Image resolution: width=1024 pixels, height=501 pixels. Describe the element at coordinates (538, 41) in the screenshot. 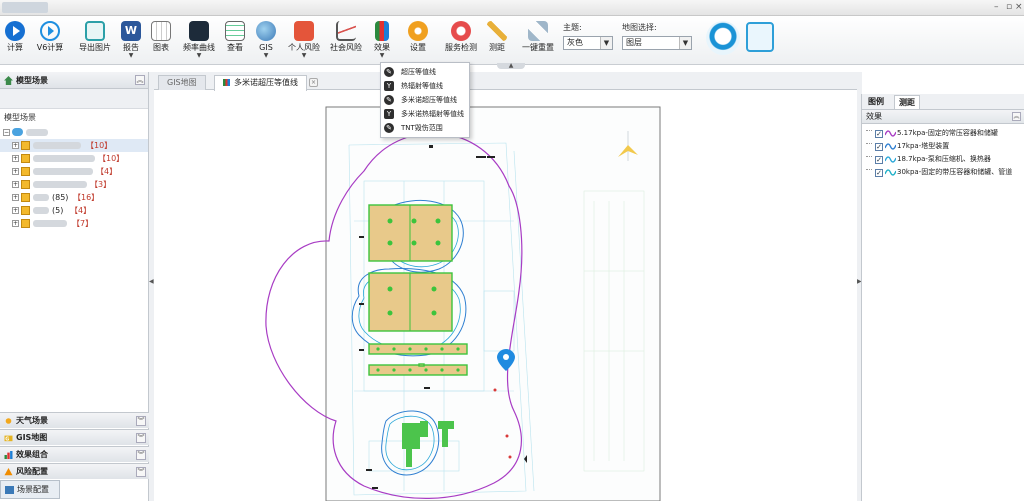

I see `reset-button: 一键重置` at that location.